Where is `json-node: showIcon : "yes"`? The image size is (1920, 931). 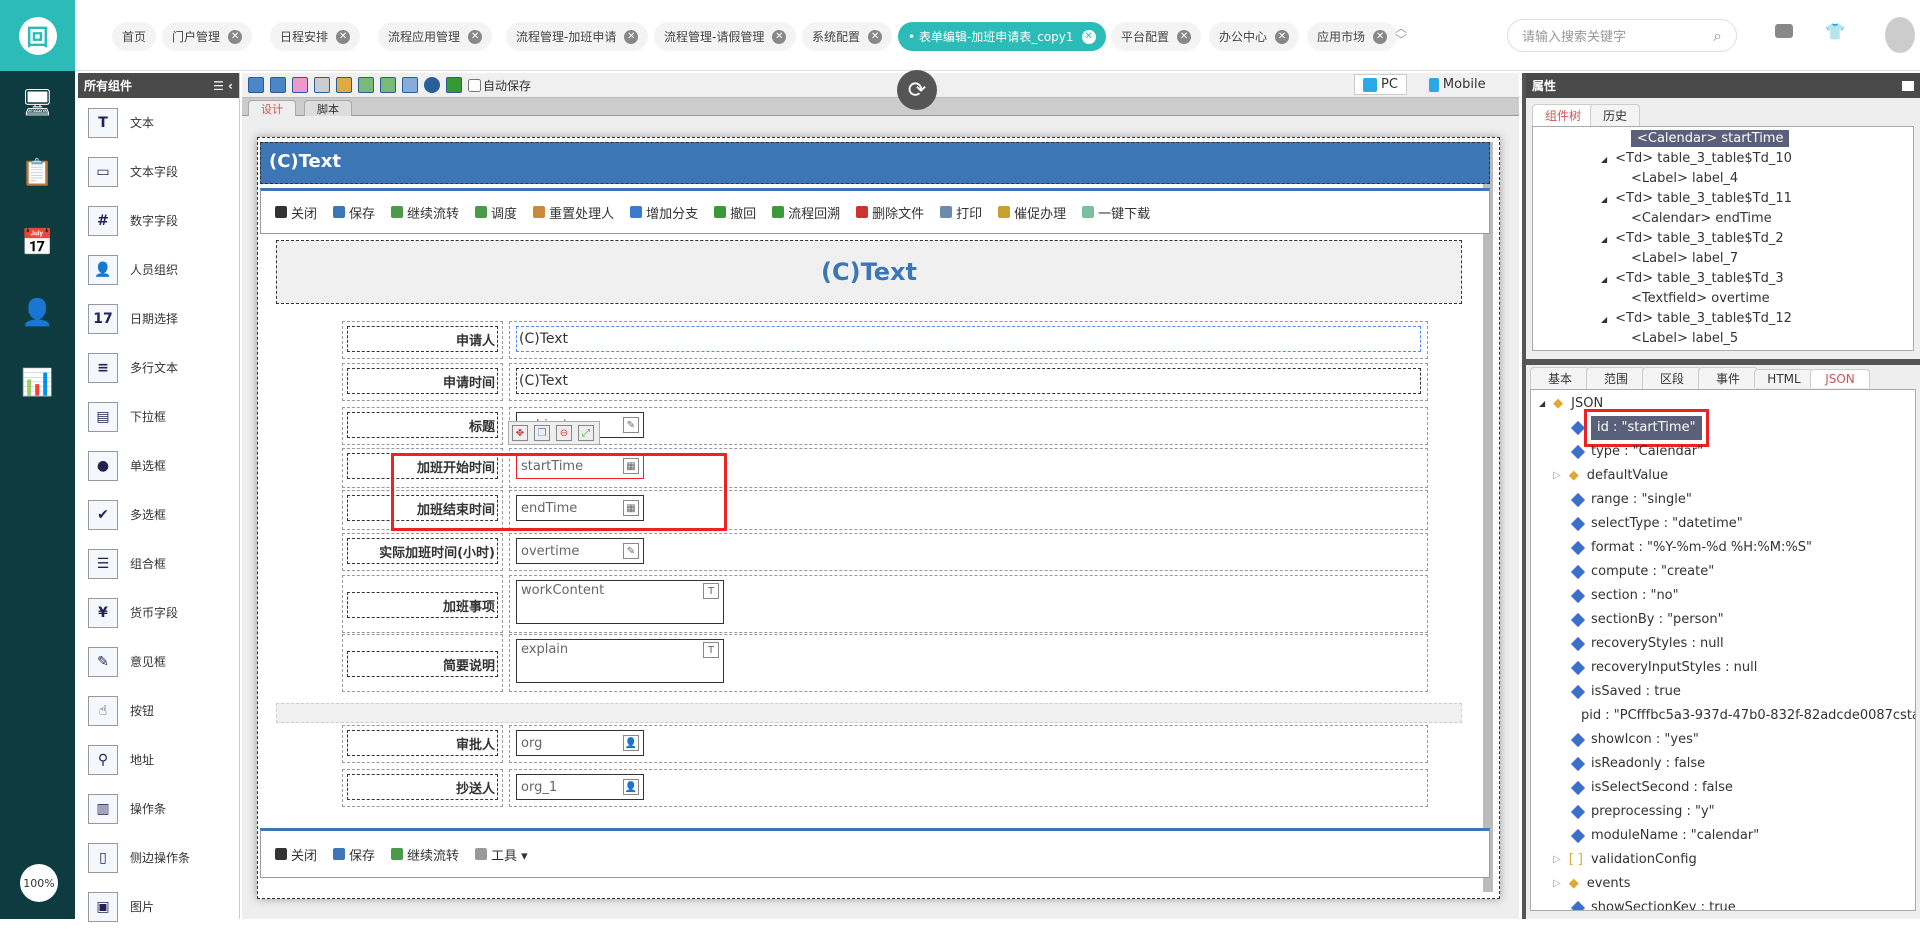 json-node: showIcon : "yes" is located at coordinates (1723, 740).